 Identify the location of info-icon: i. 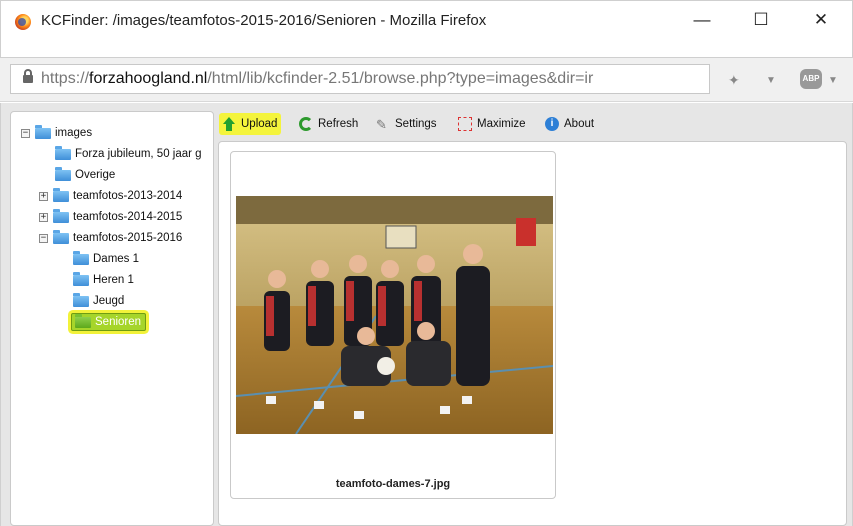
(552, 124).